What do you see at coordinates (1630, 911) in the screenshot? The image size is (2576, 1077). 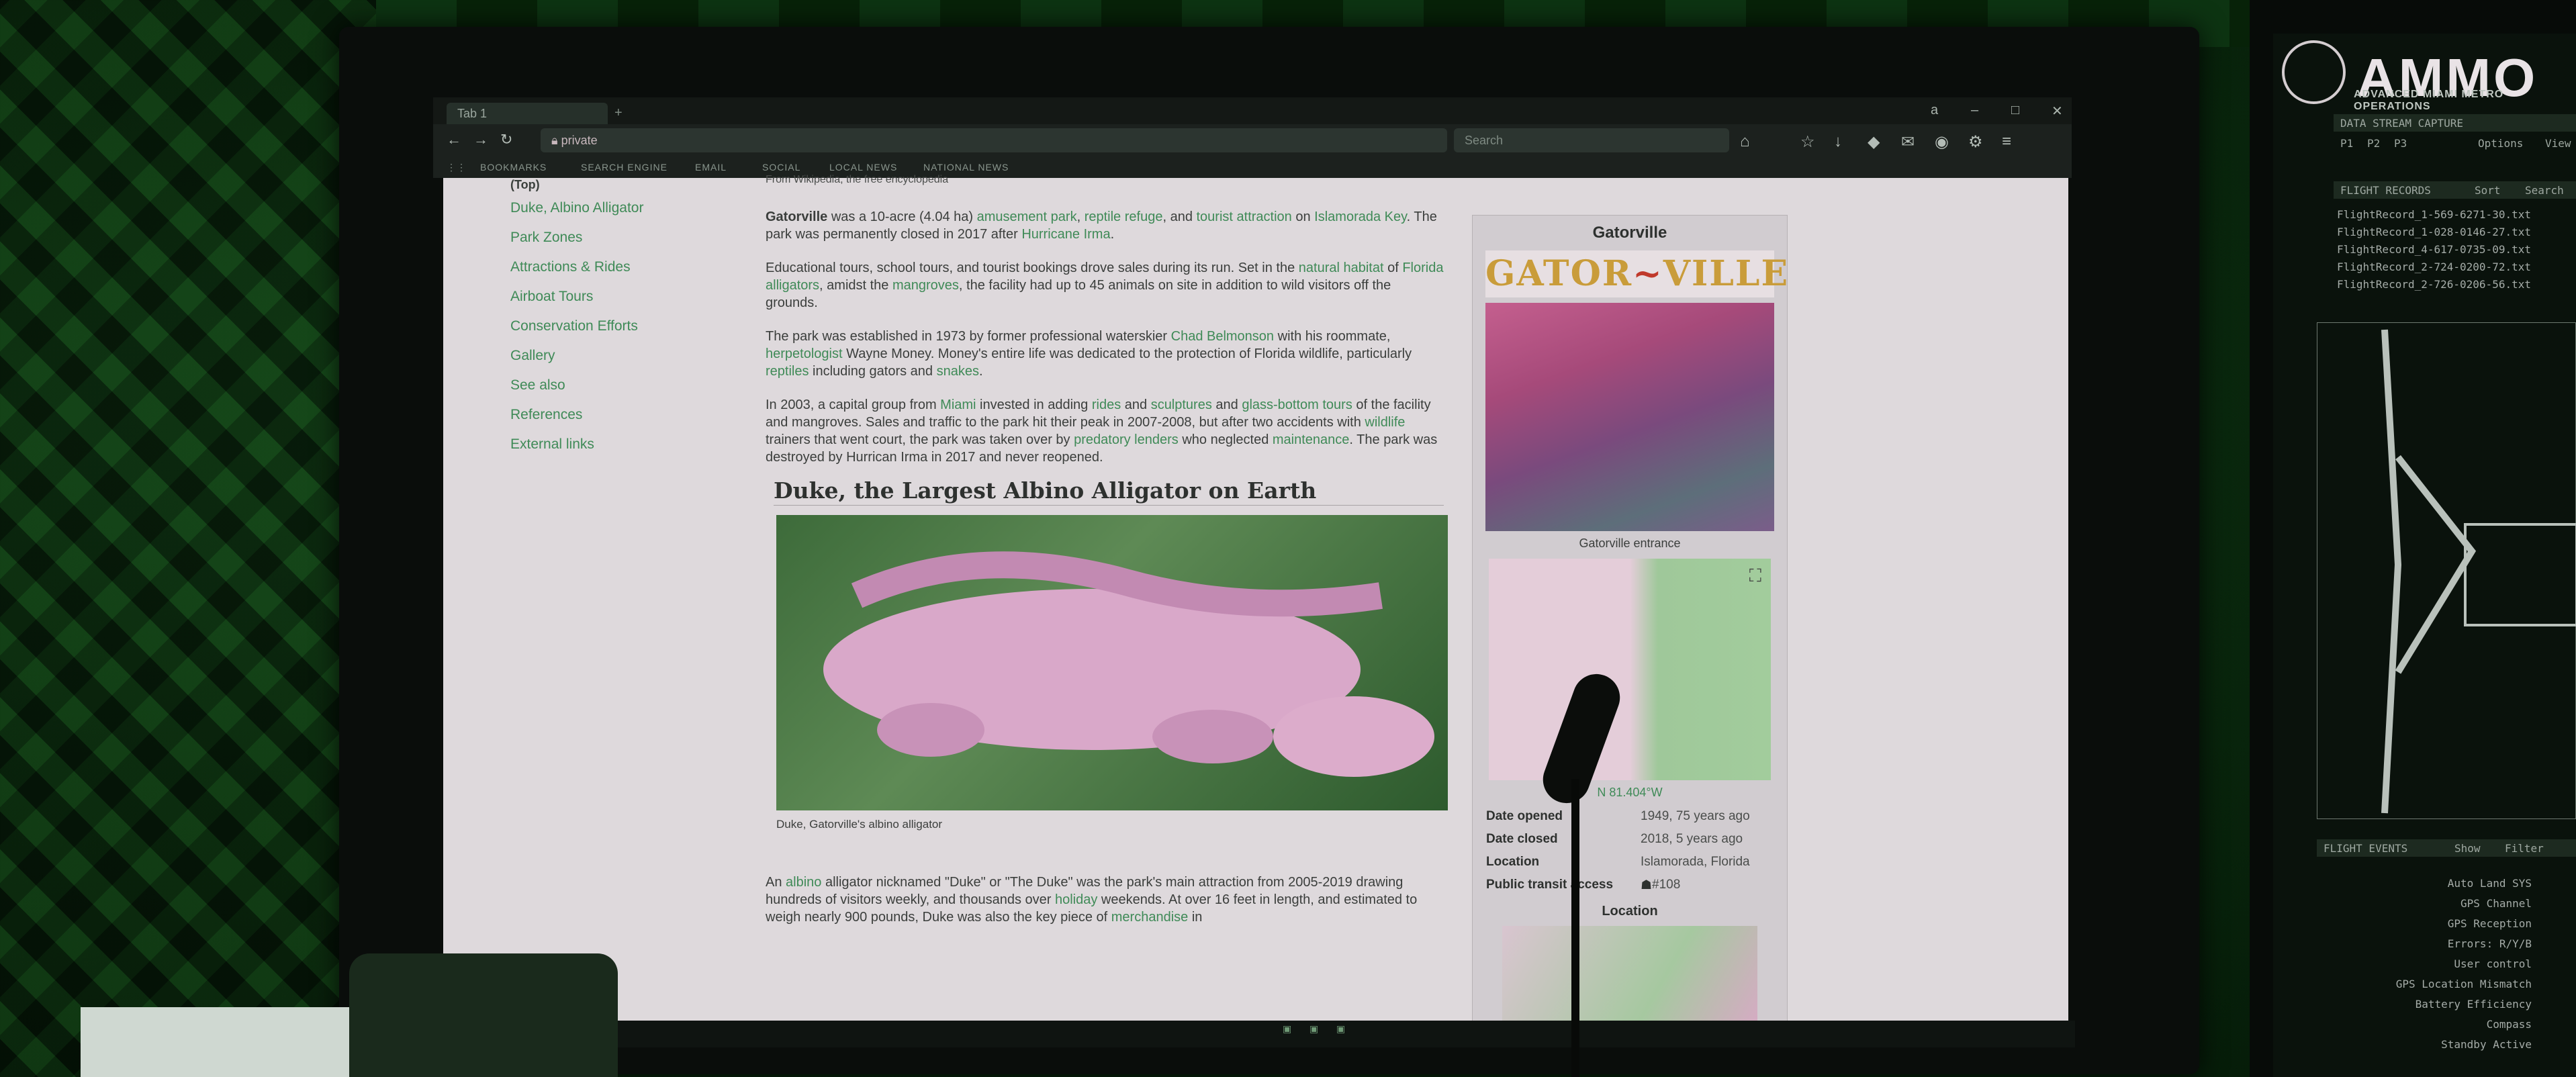 I see `location-heading: Location` at bounding box center [1630, 911].